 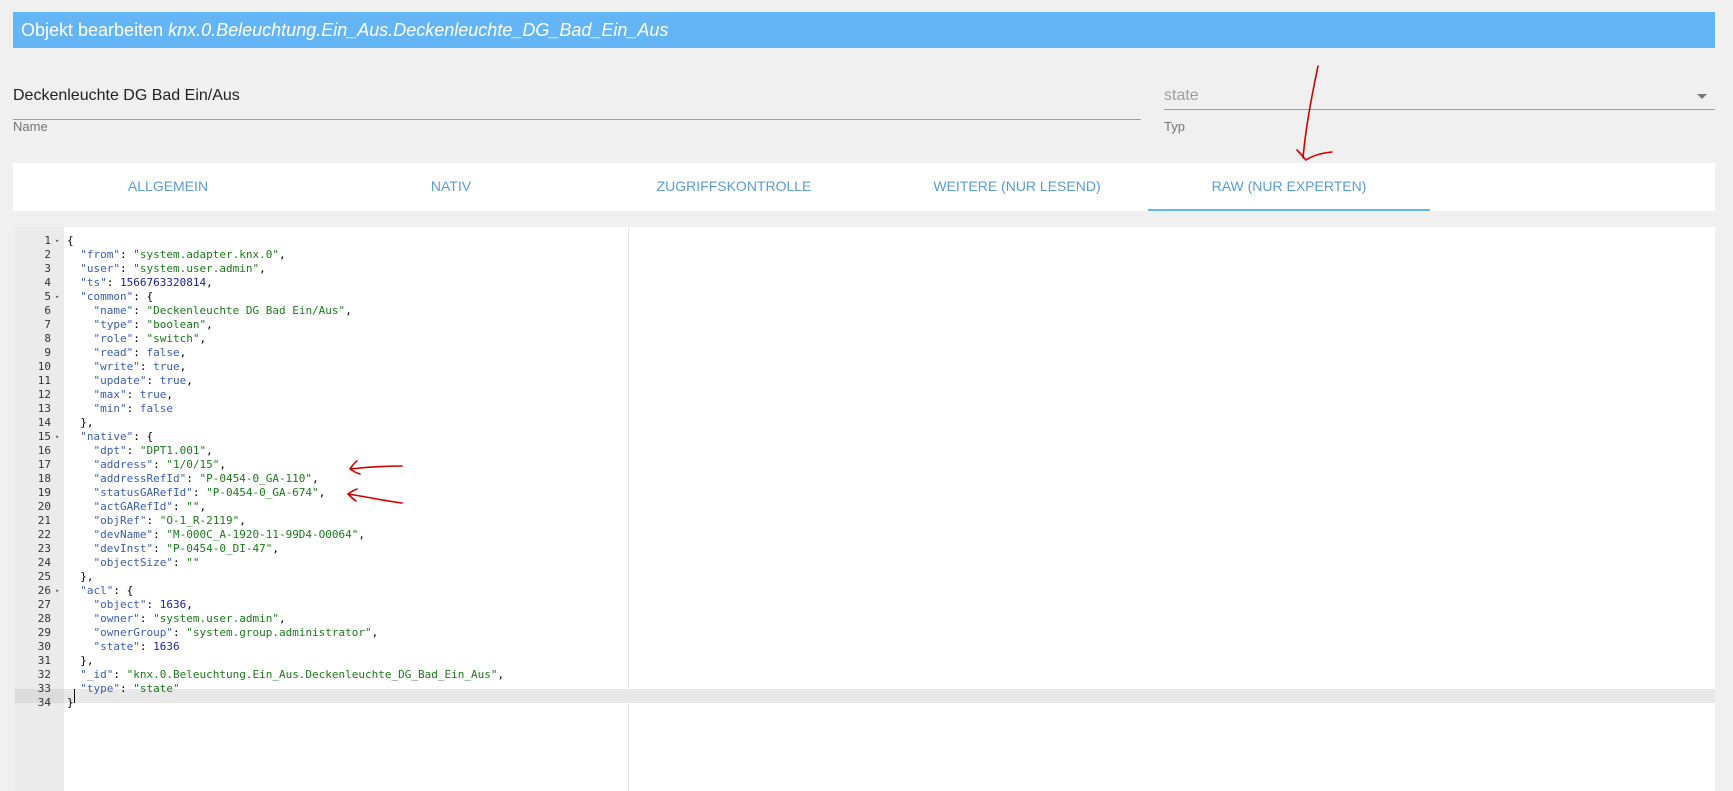 I want to click on line-number: 29, so click(x=44, y=632).